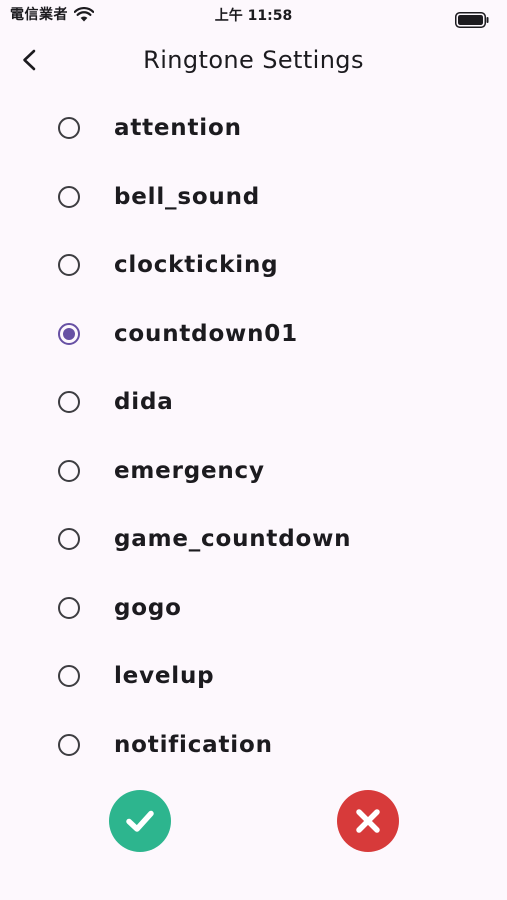 The image size is (507, 900). What do you see at coordinates (196, 265) in the screenshot?
I see `ringtone-label: clockticking` at bounding box center [196, 265].